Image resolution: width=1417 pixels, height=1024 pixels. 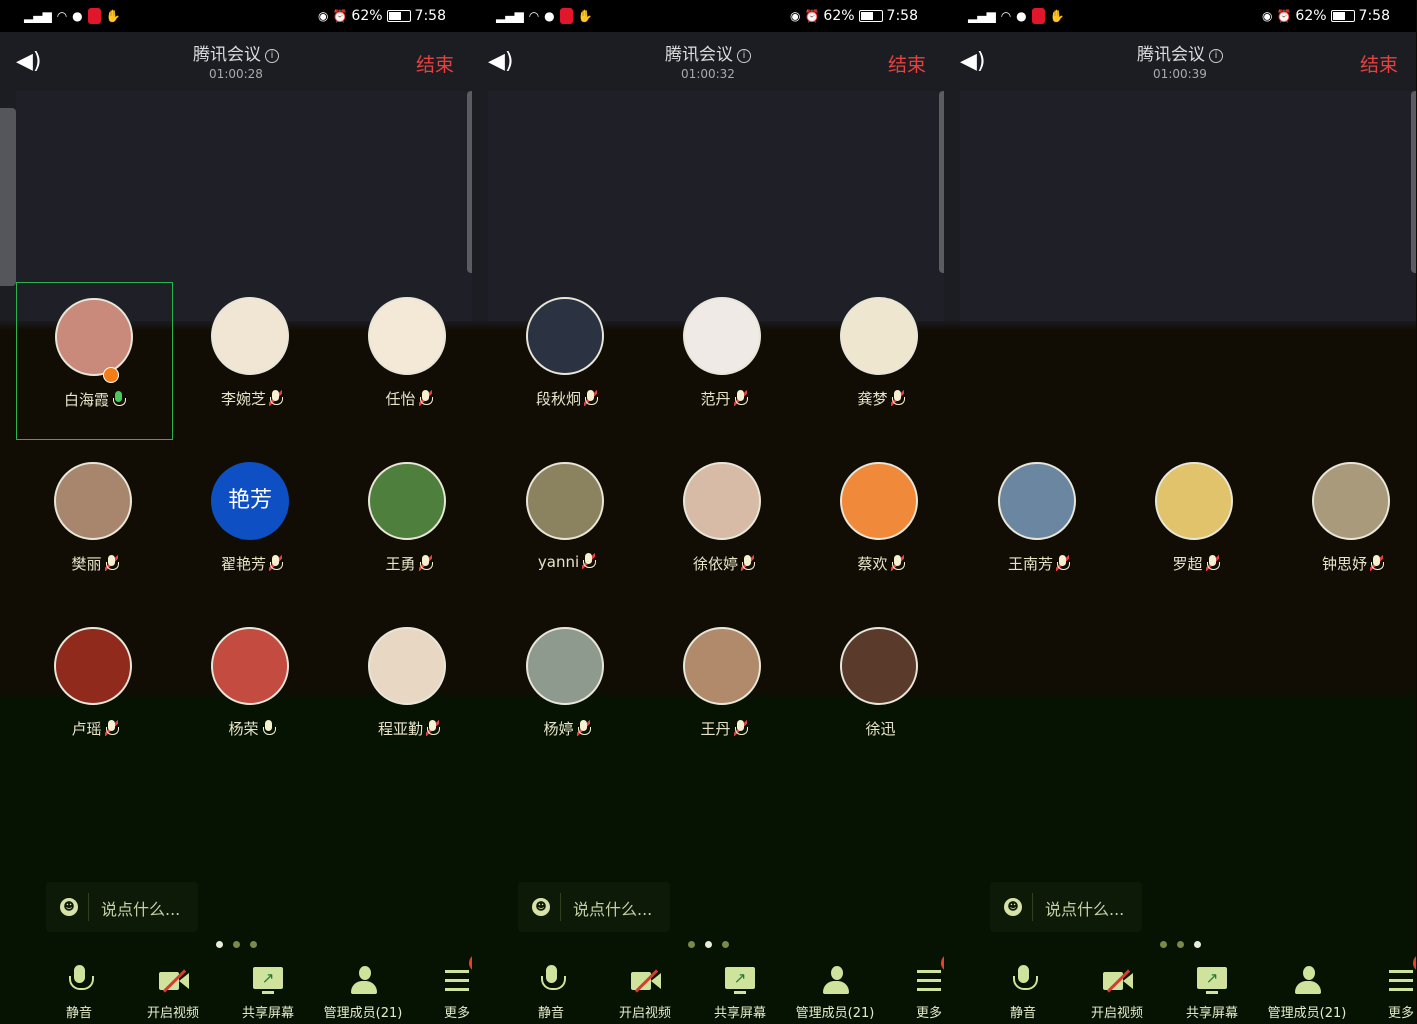 What do you see at coordinates (835, 980) in the screenshot?
I see `members-icon` at bounding box center [835, 980].